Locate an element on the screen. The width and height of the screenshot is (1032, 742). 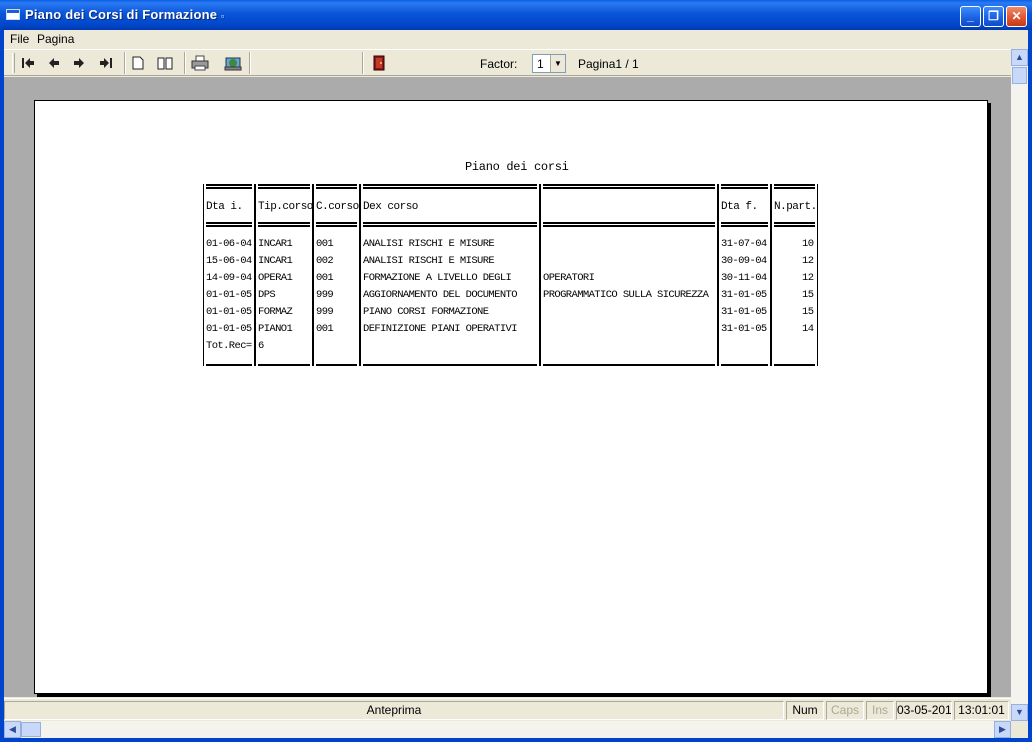
two-pages-icon is located at coordinates (165, 63).